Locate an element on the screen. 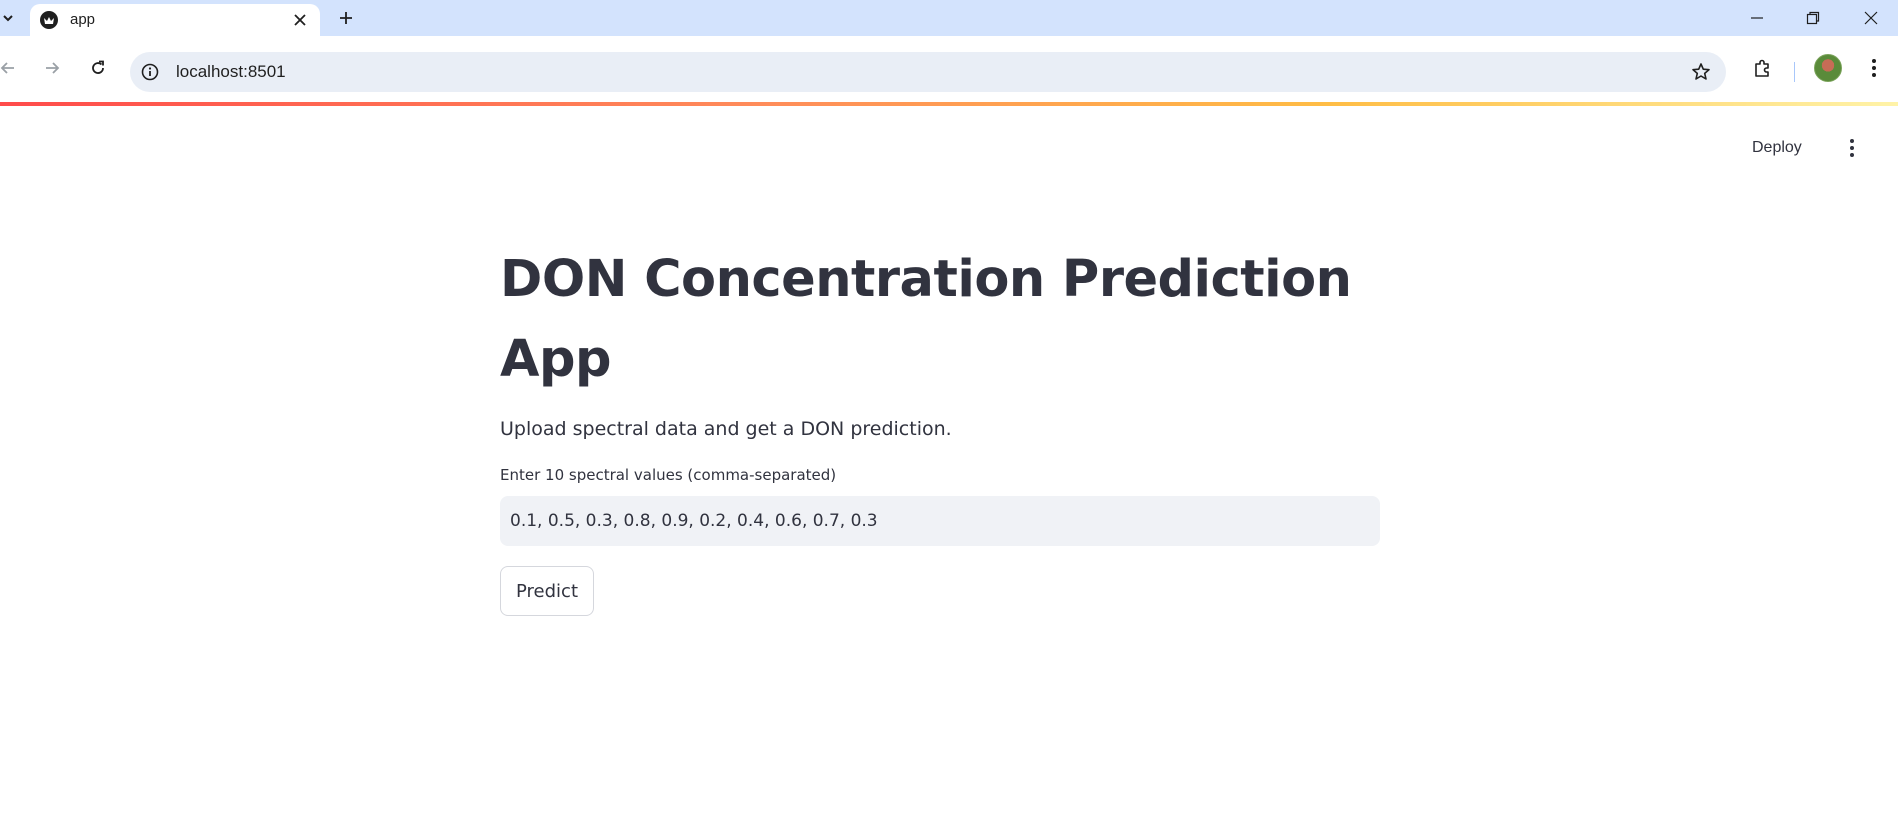 The height and width of the screenshot is (836, 1898). extensions-button is located at coordinates (1762, 68).